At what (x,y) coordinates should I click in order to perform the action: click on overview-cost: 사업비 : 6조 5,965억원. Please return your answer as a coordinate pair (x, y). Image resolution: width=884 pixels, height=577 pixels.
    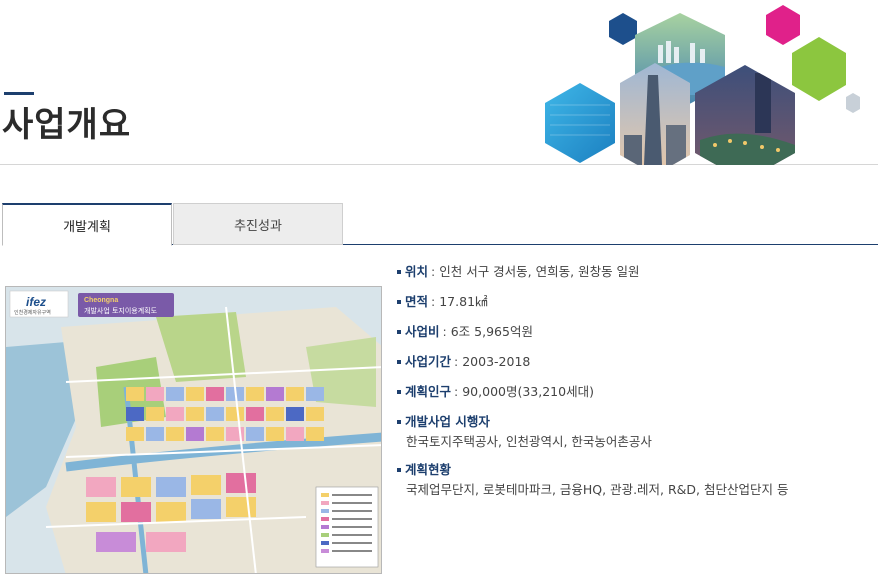
    Looking at the image, I should click on (637, 332).